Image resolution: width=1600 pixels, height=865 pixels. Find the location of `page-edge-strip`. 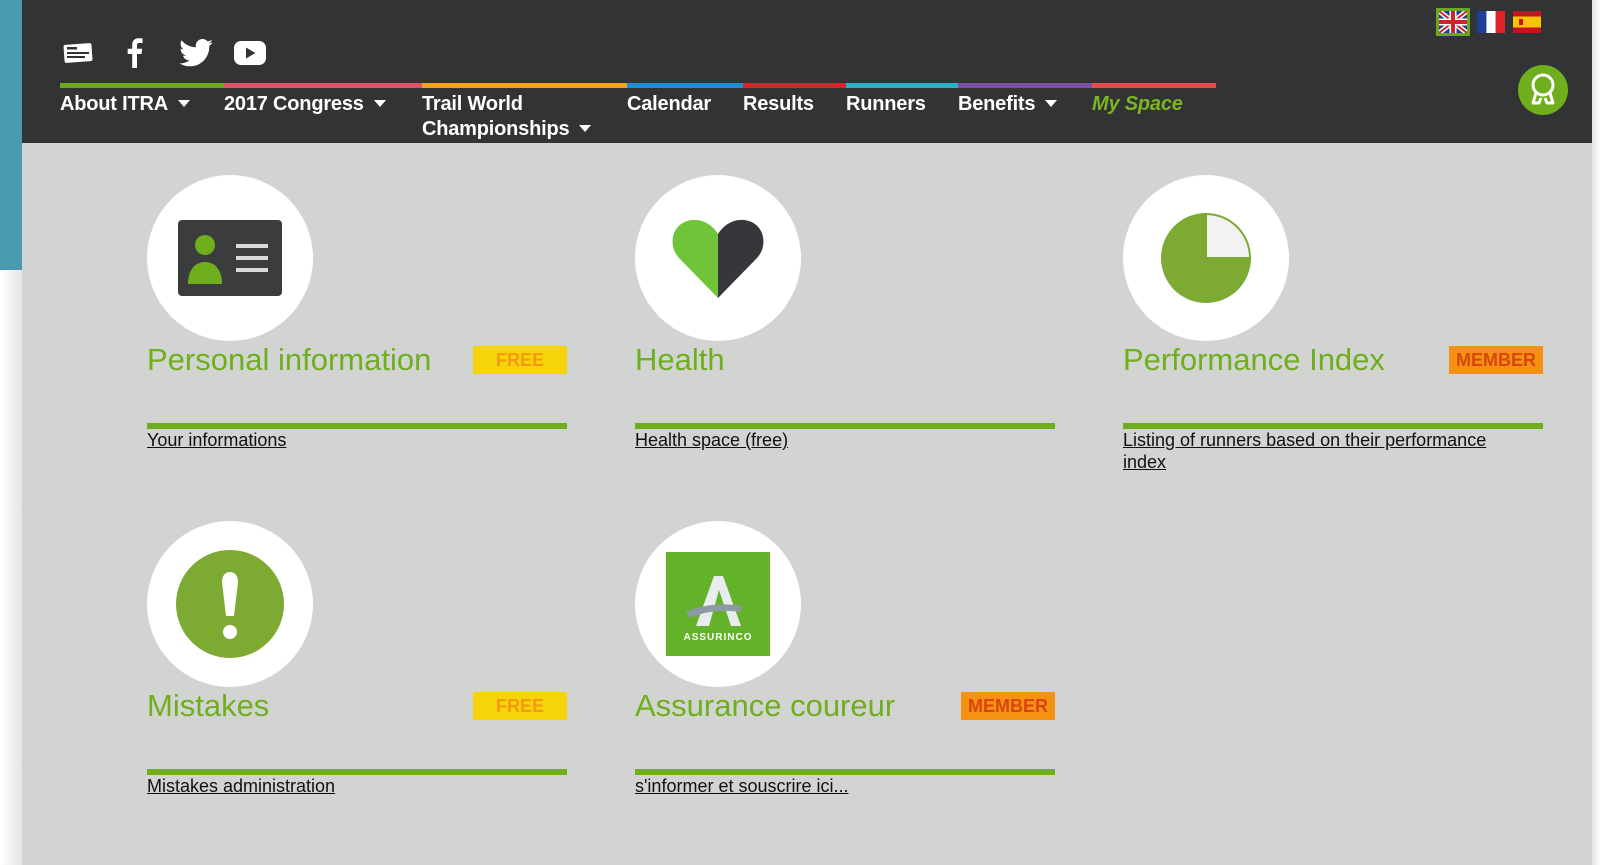

page-edge-strip is located at coordinates (11, 135).